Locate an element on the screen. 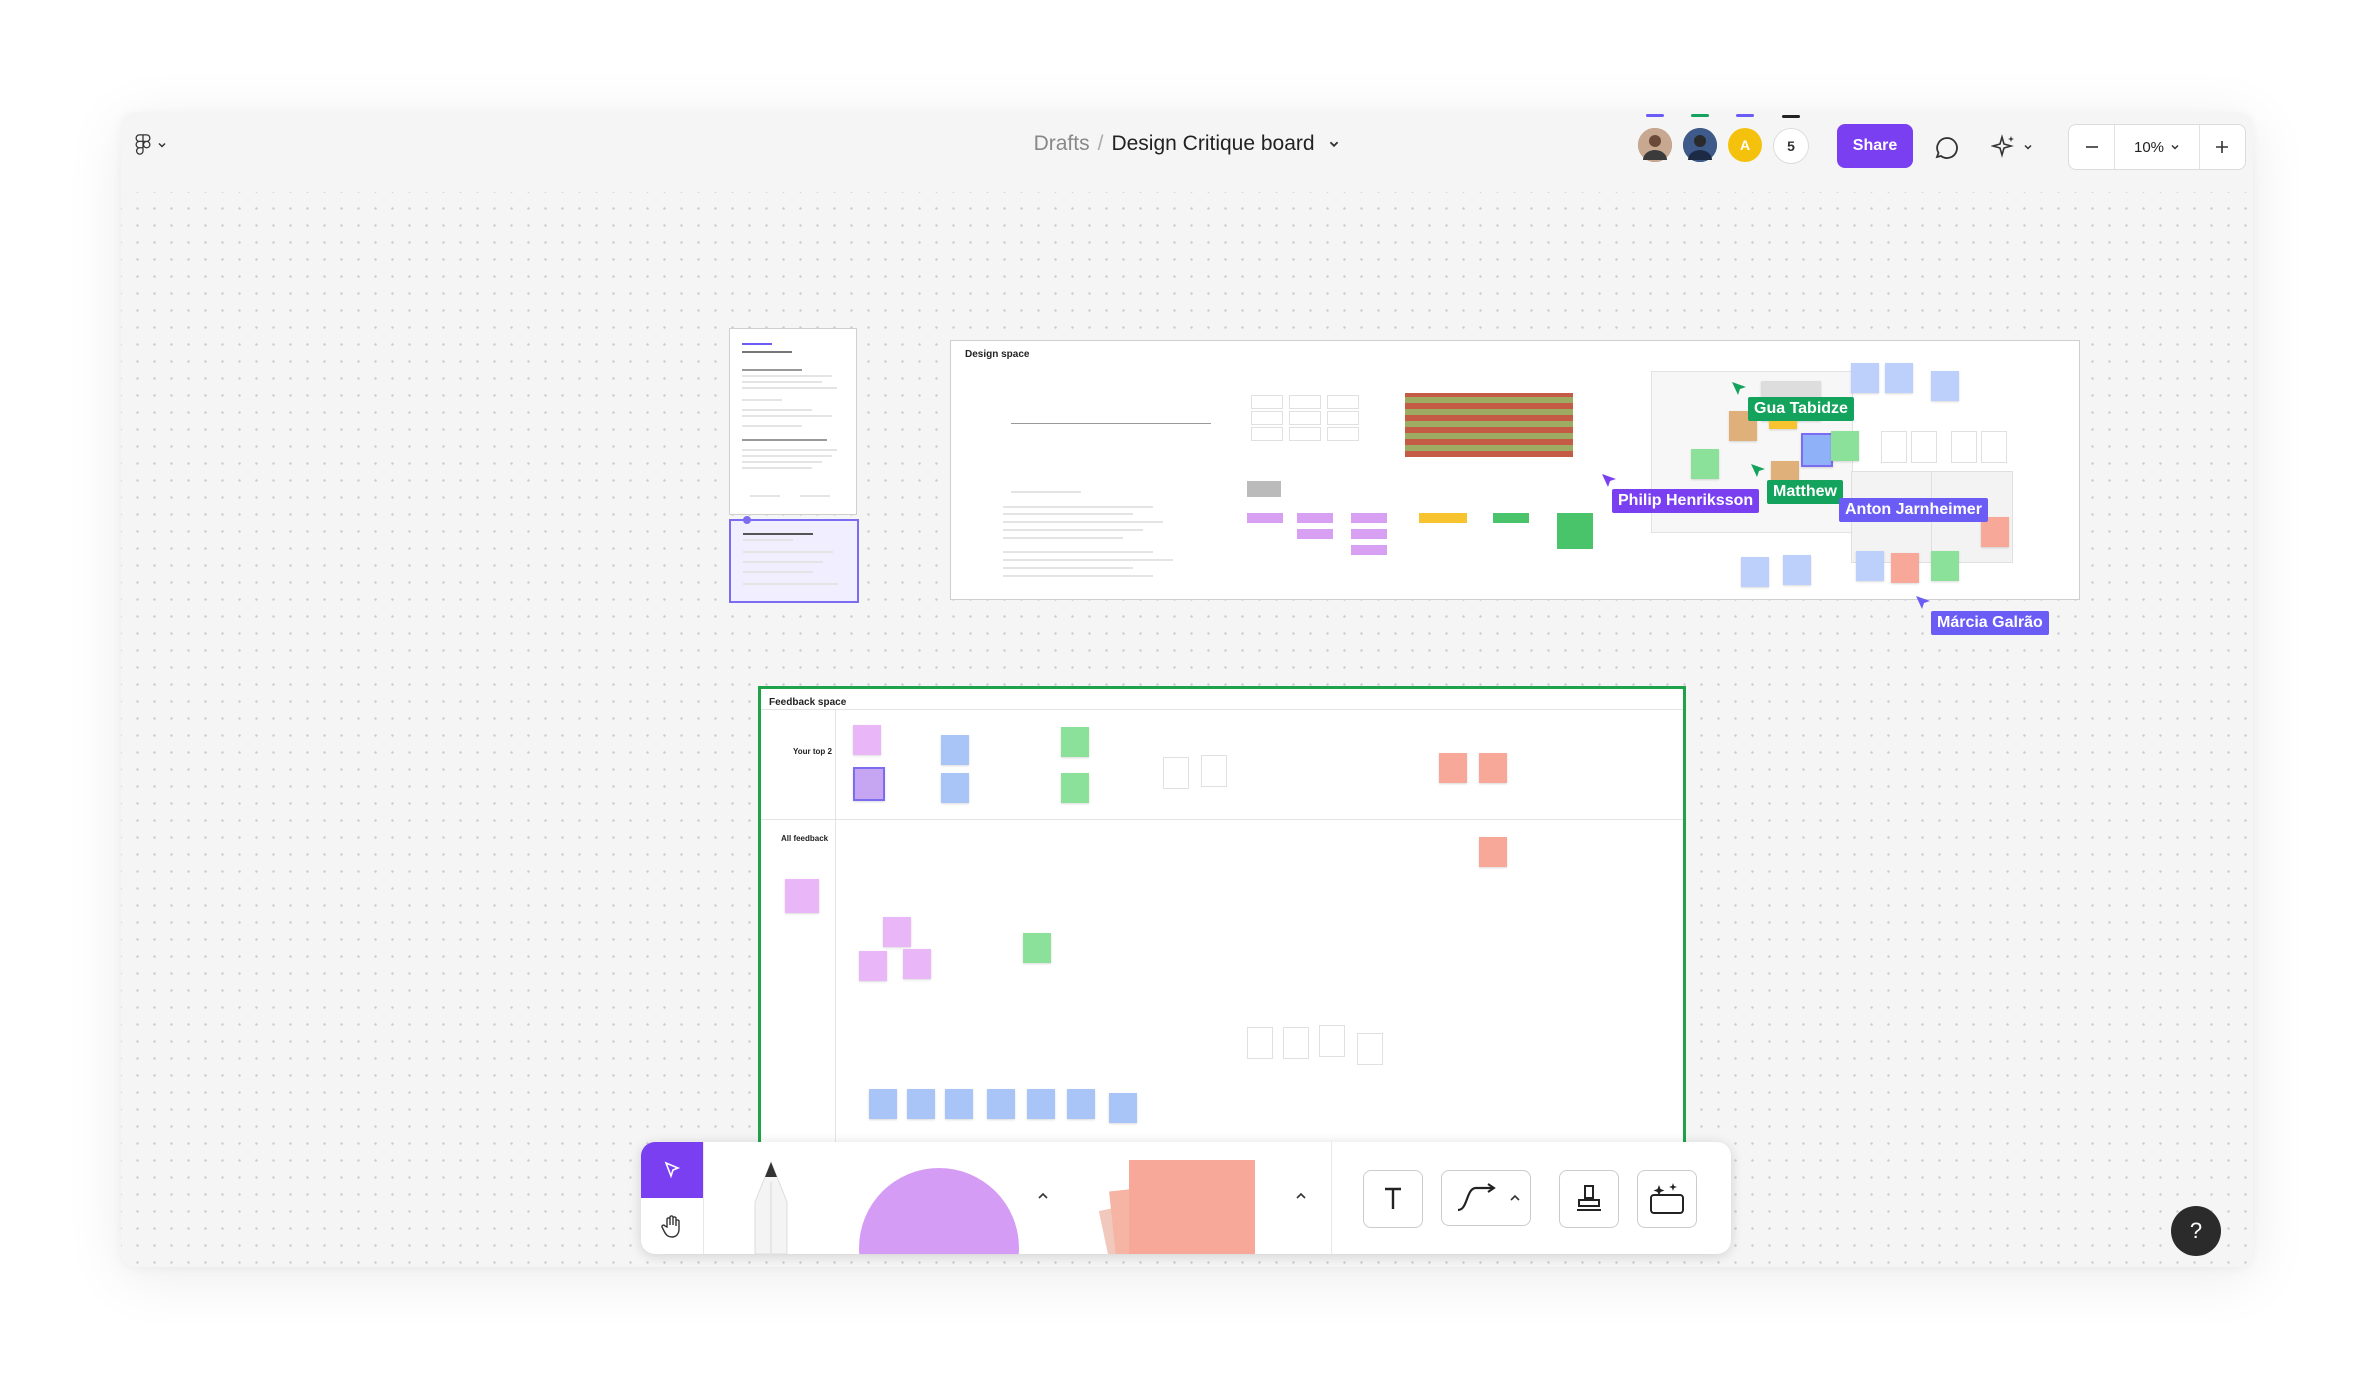 This screenshot has height=1392, width=2364. connector-tool is located at coordinates (1486, 1198).